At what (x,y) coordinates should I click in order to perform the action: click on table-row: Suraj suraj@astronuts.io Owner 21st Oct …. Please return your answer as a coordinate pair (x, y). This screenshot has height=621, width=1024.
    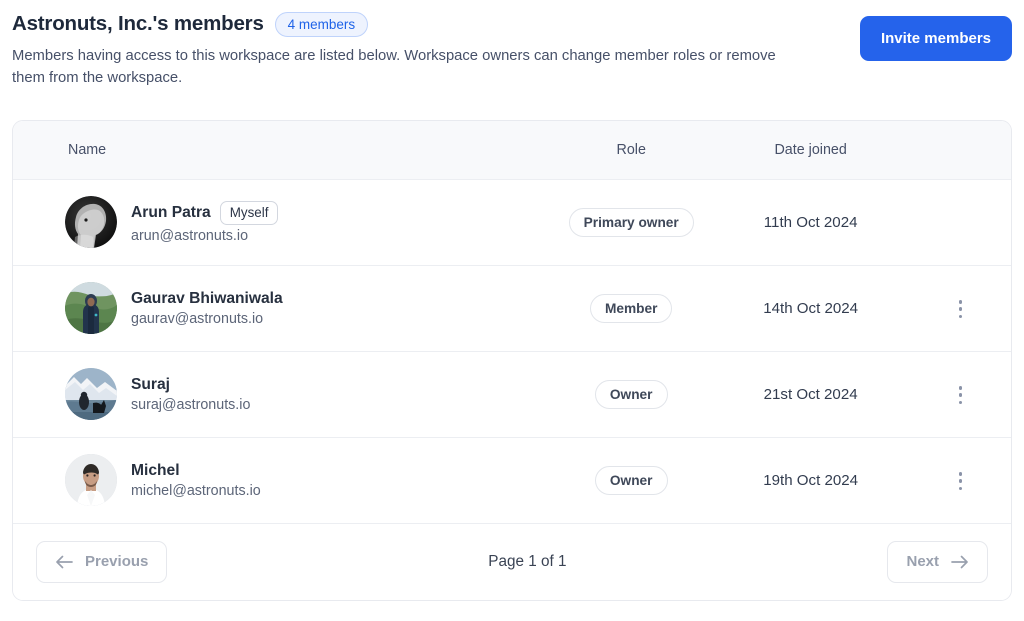
    Looking at the image, I should click on (512, 394).